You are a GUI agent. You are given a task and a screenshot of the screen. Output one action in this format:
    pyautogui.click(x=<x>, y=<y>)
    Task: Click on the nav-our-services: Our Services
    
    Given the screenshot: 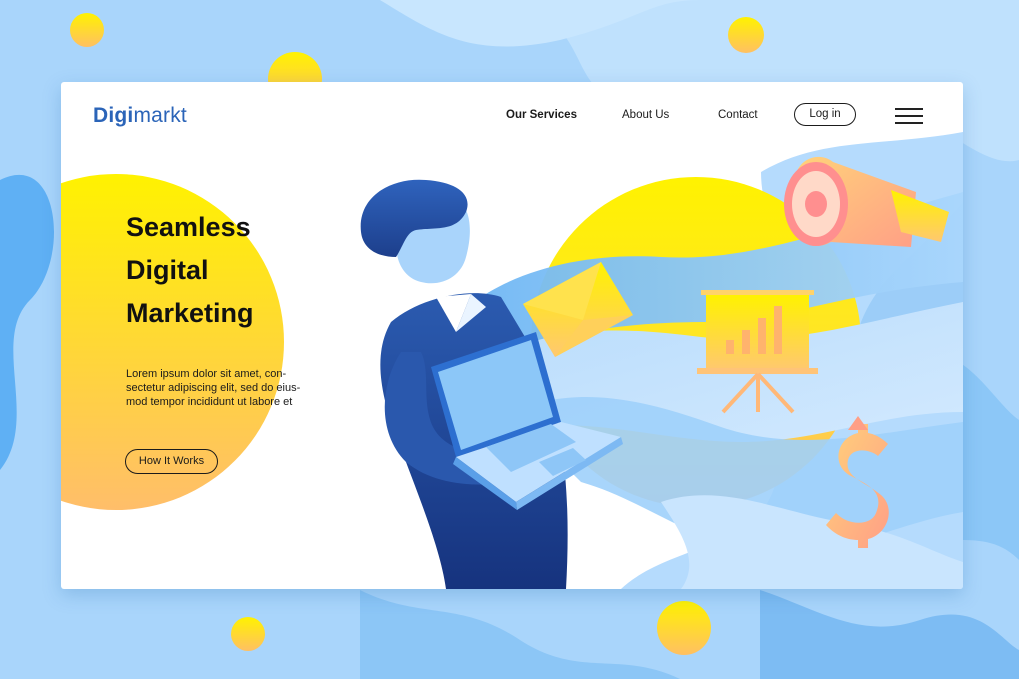 What is the action you would take?
    pyautogui.click(x=541, y=115)
    